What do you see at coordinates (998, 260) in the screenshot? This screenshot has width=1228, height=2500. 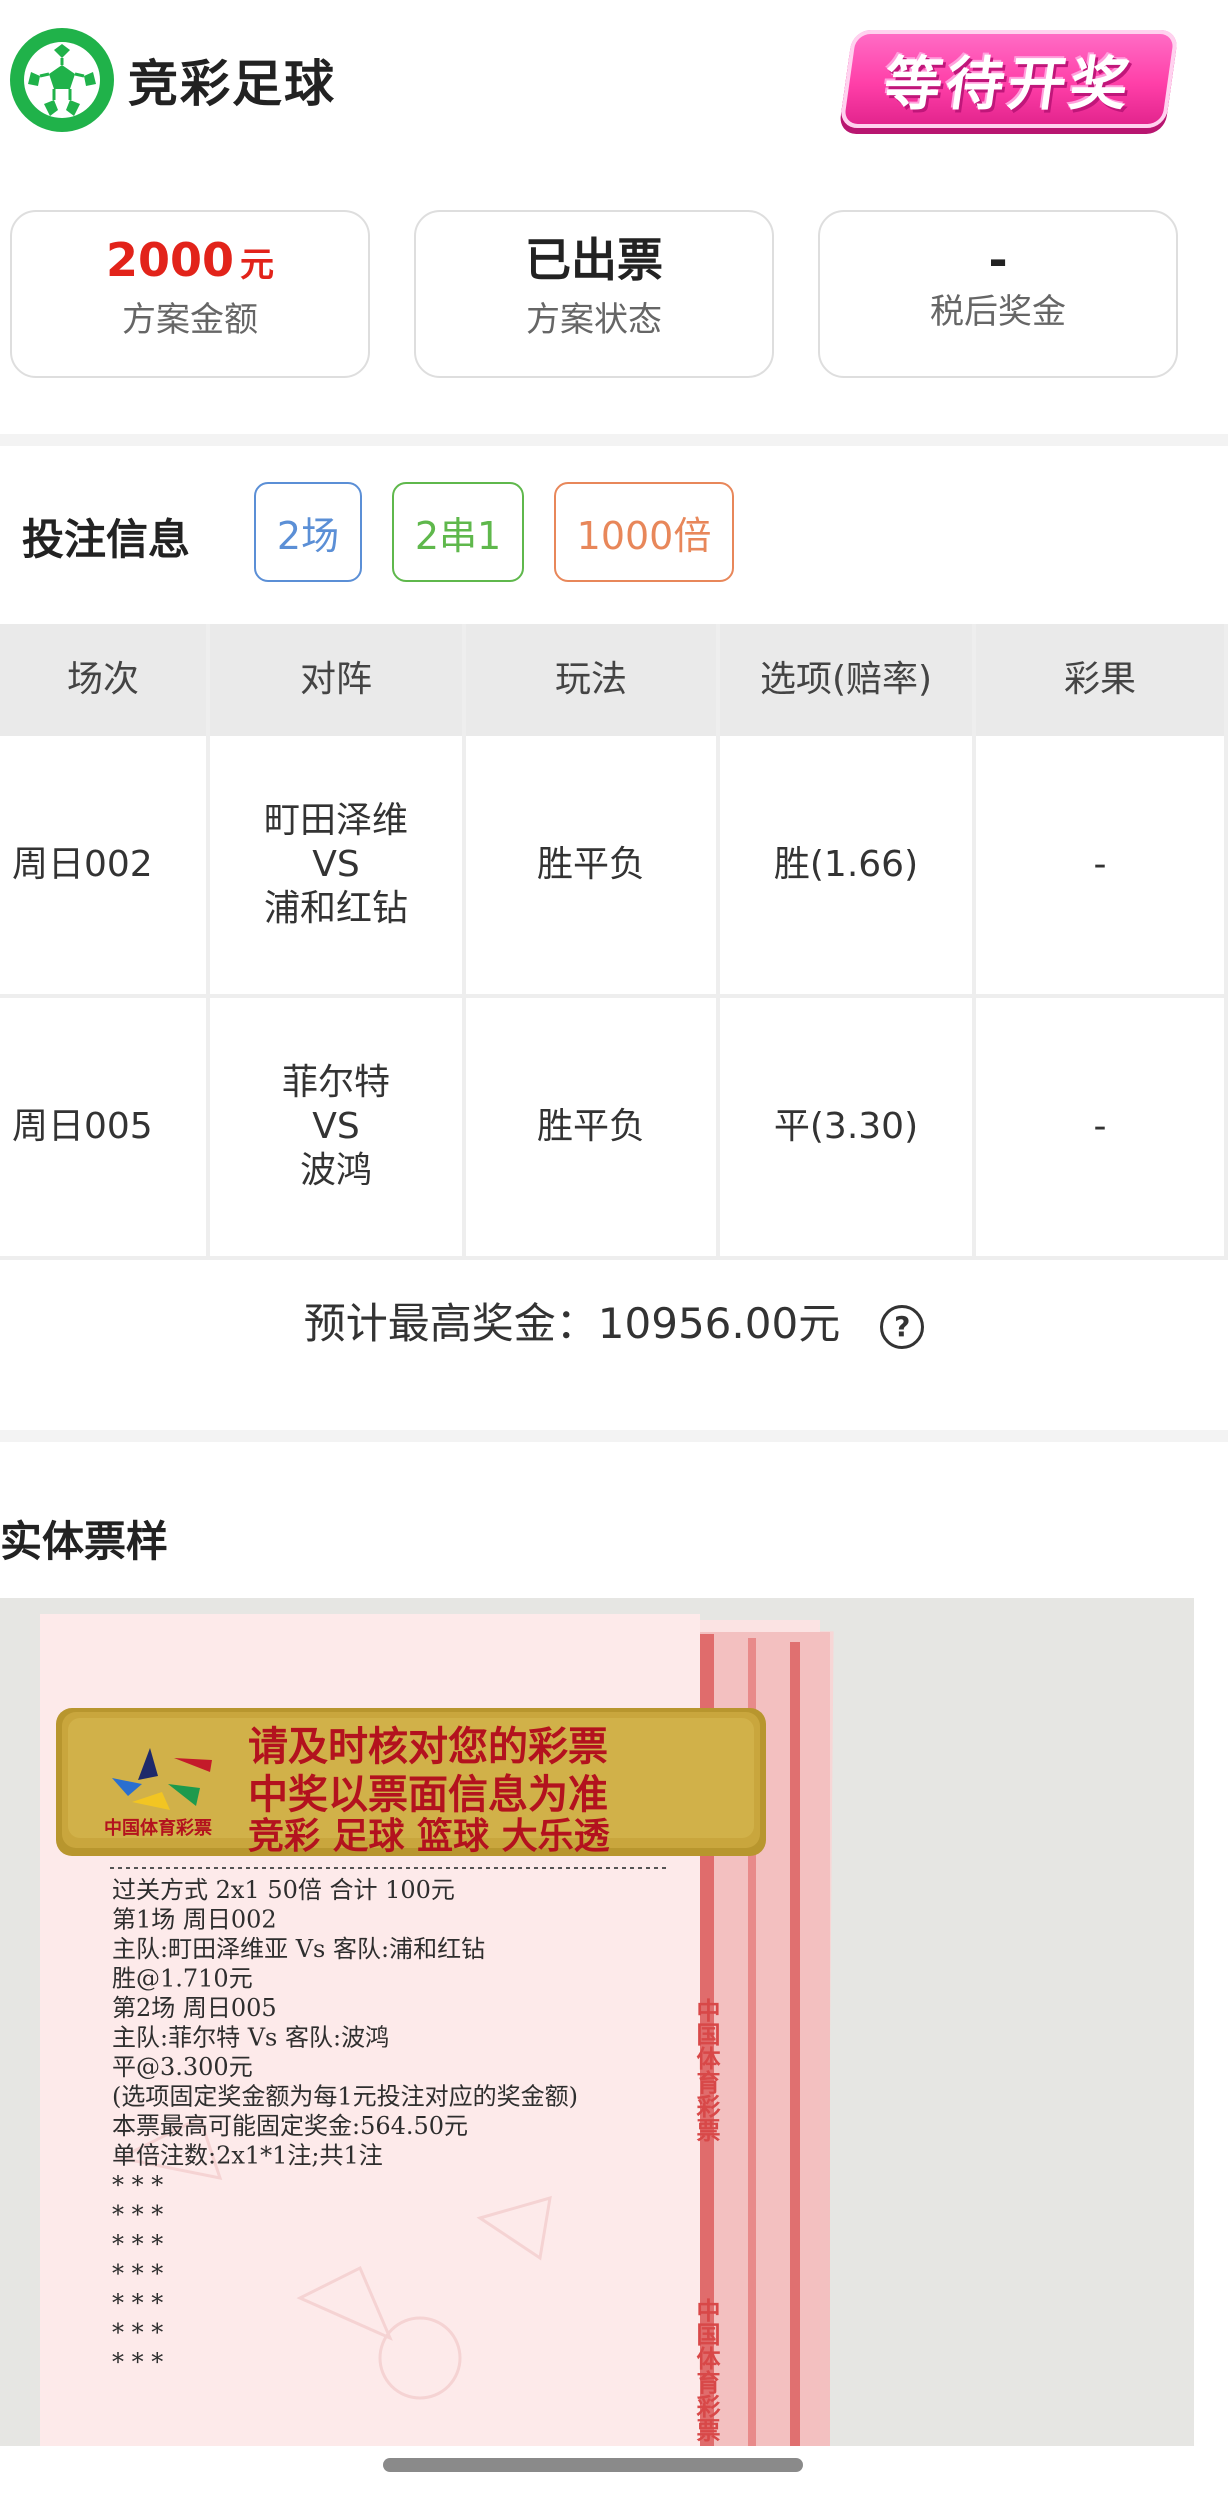 I see `prize-value: -` at bounding box center [998, 260].